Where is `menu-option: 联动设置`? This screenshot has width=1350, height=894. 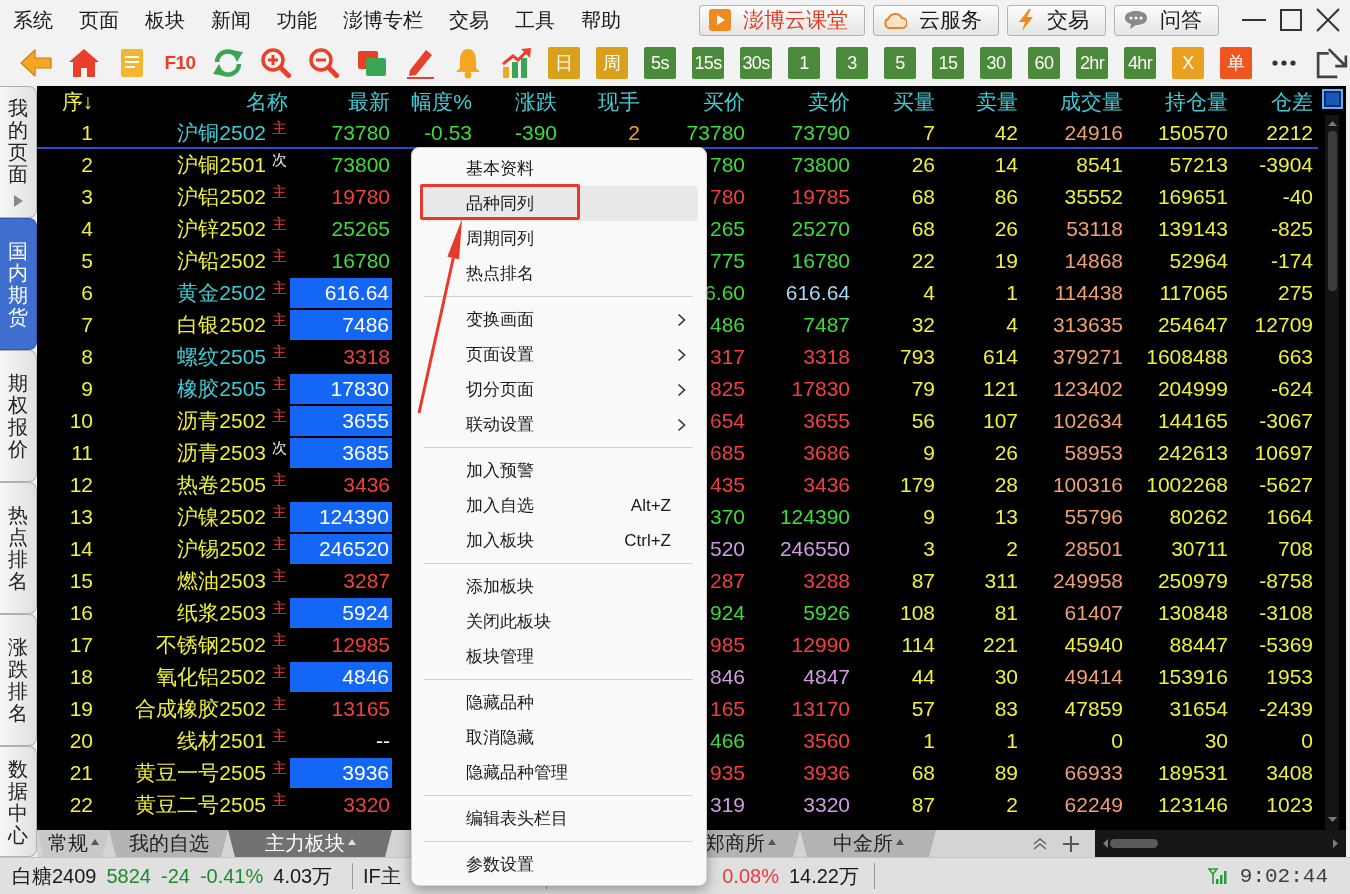 menu-option: 联动设置 is located at coordinates (559, 424).